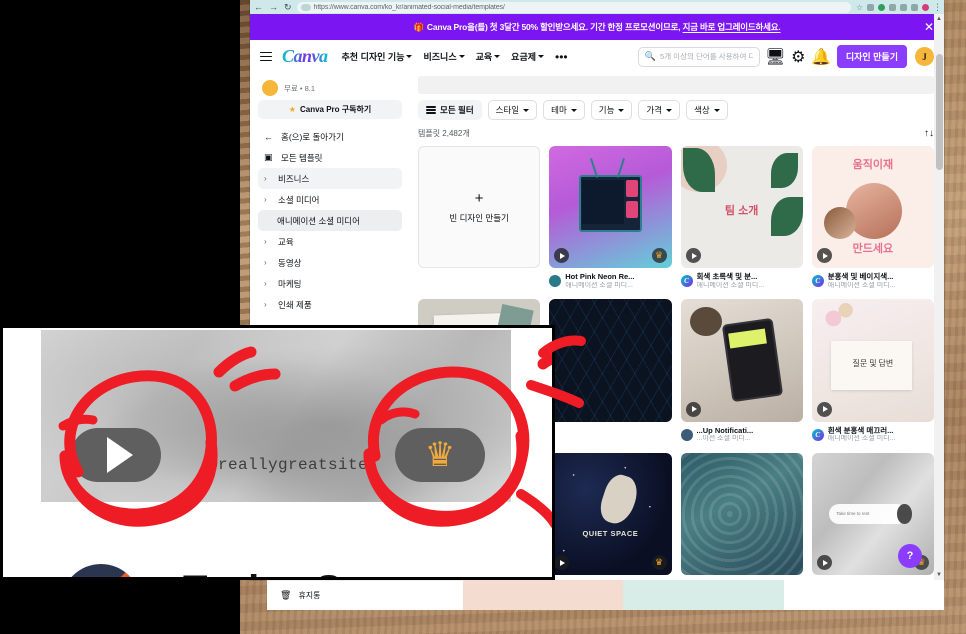  I want to click on chevron-right-icon: ›, so click(265, 199).